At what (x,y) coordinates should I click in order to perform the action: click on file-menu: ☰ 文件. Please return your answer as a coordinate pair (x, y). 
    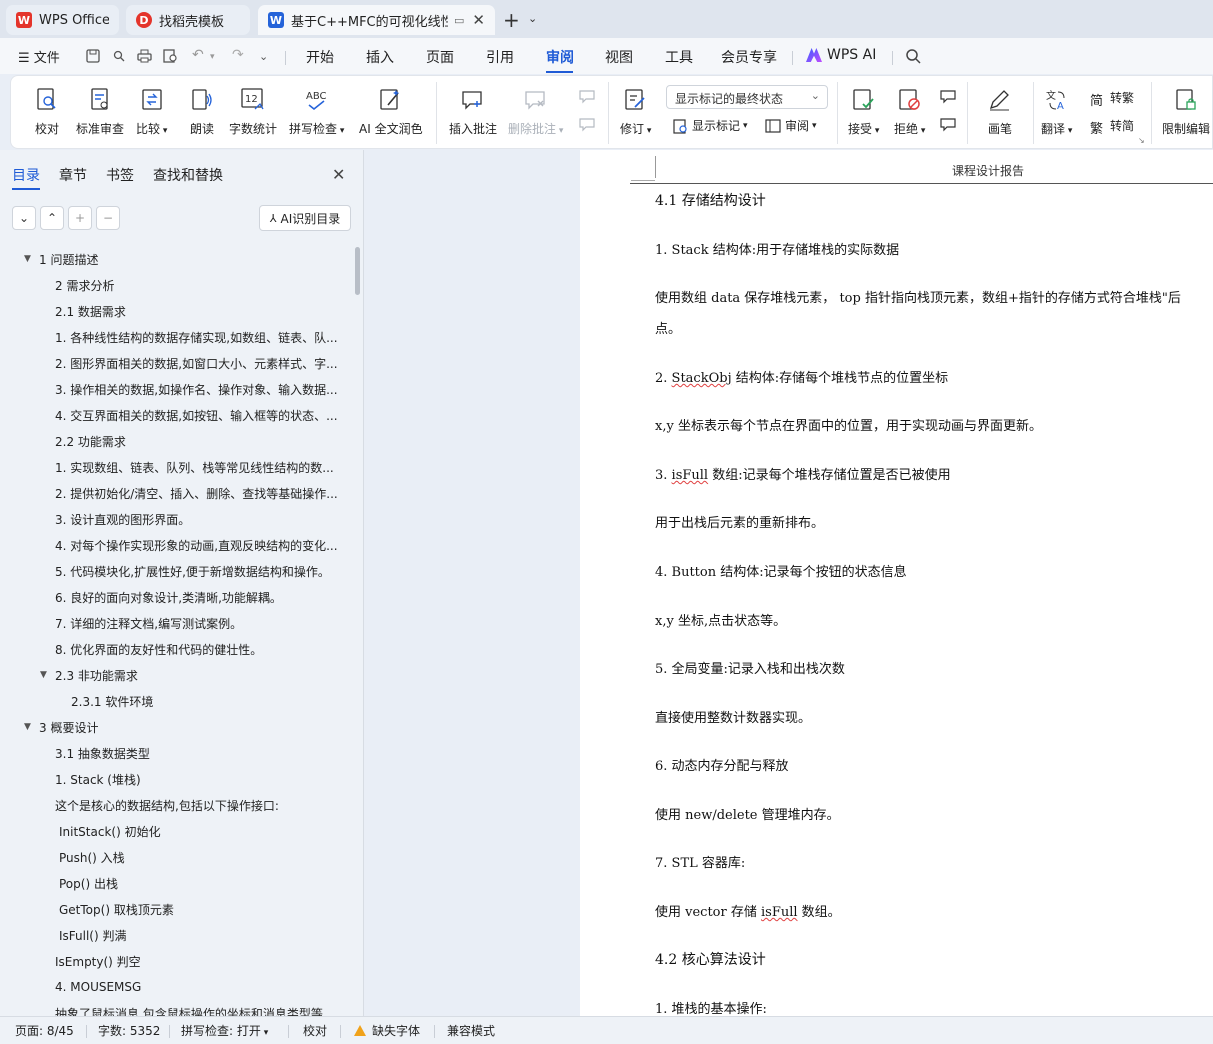
    Looking at the image, I should click on (39, 56).